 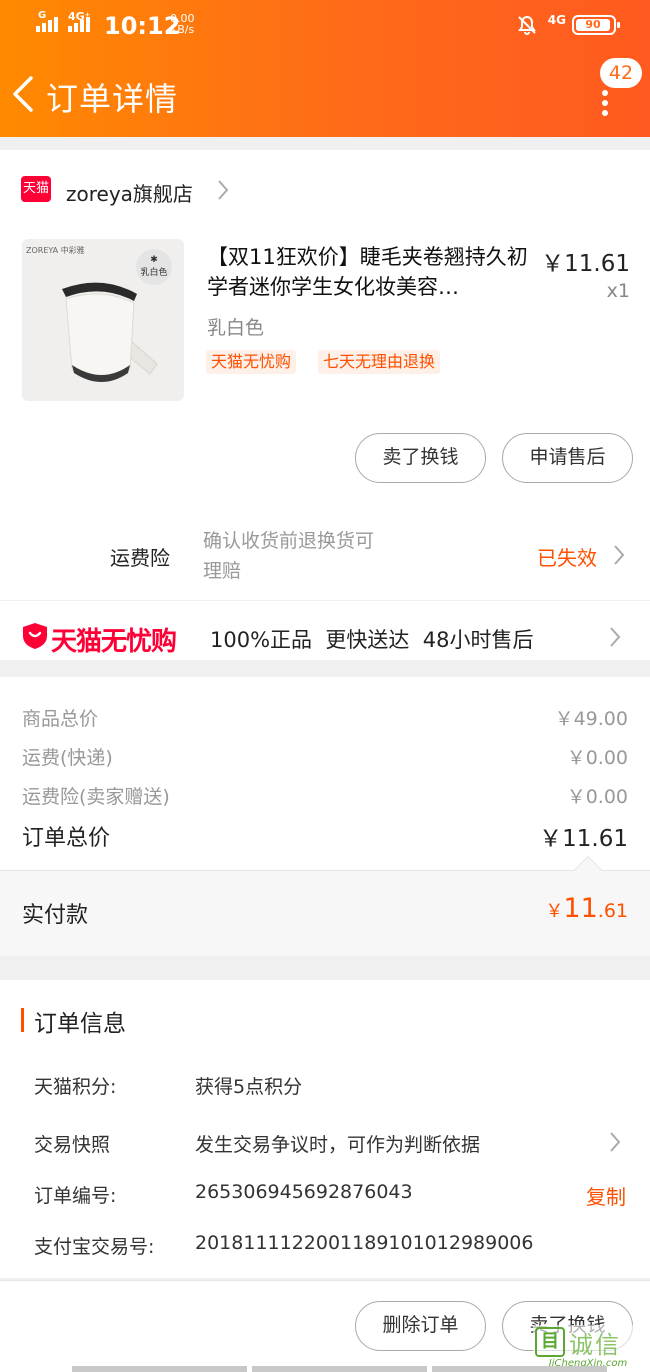 What do you see at coordinates (606, 103) in the screenshot?
I see `more-menu-icon` at bounding box center [606, 103].